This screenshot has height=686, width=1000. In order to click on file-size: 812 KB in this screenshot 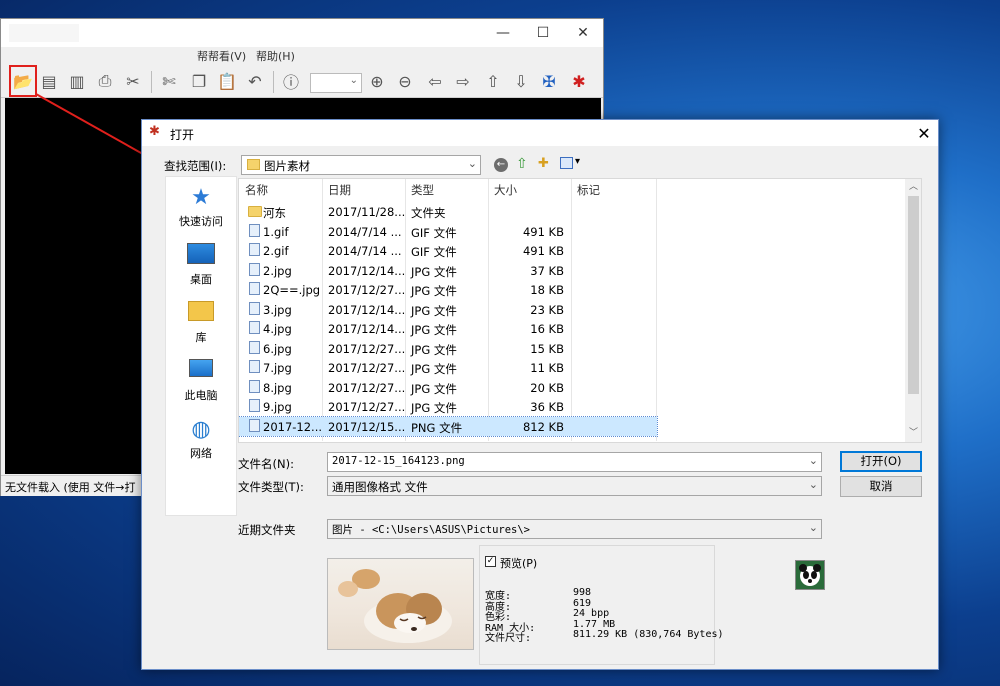, I will do `click(543, 426)`.